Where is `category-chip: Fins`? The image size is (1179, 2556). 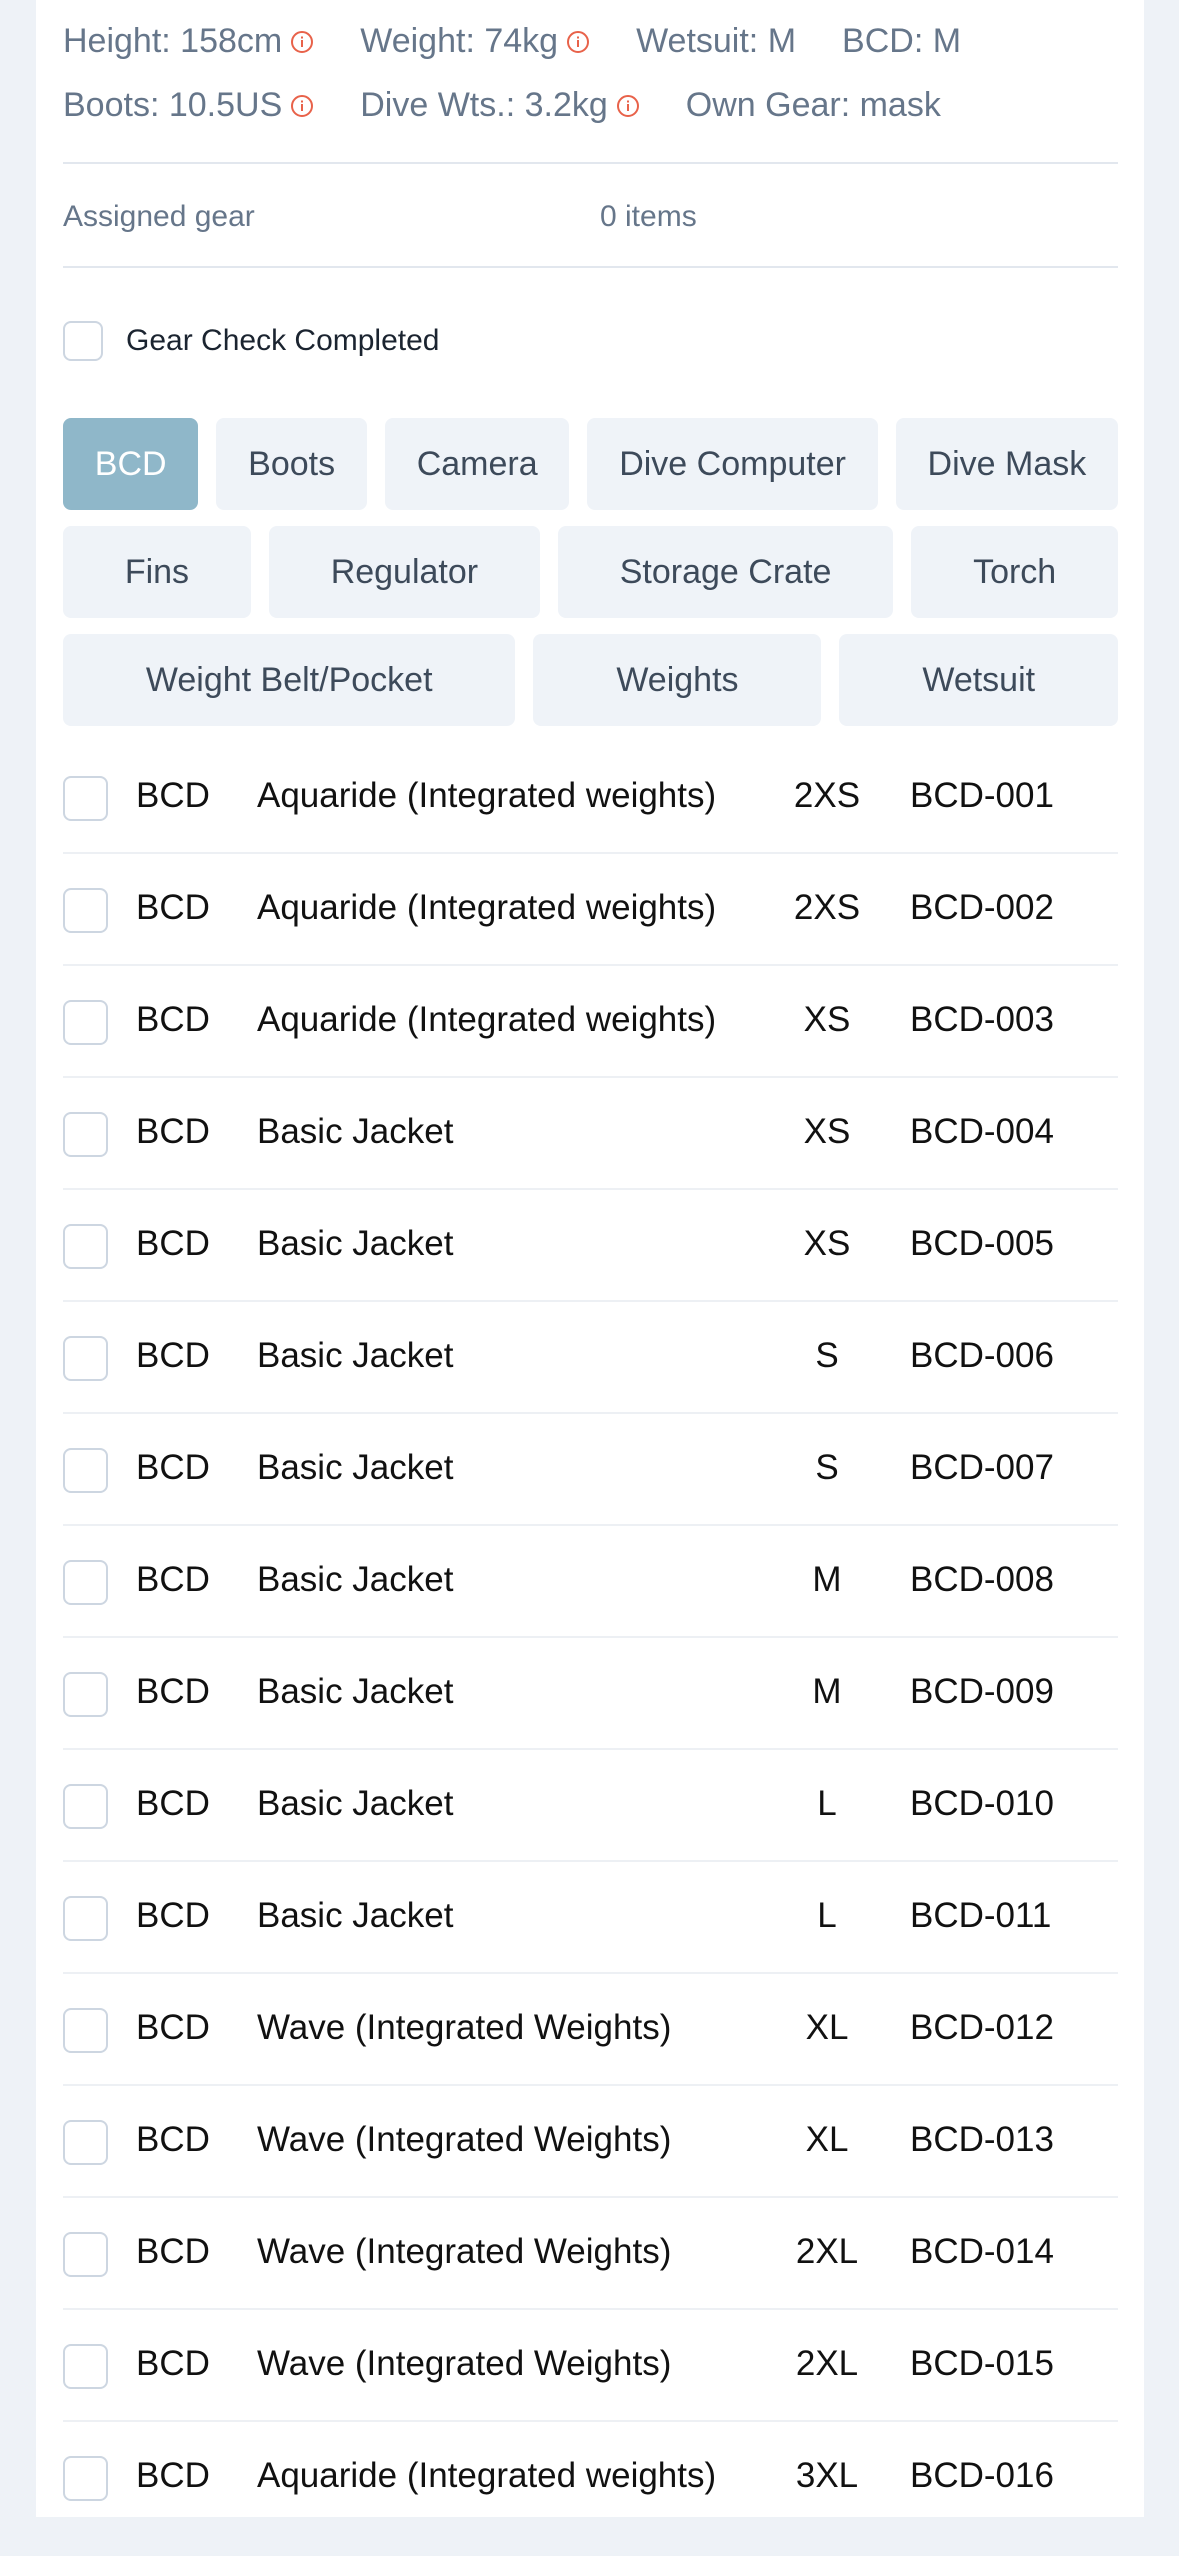
category-chip: Fins is located at coordinates (157, 572).